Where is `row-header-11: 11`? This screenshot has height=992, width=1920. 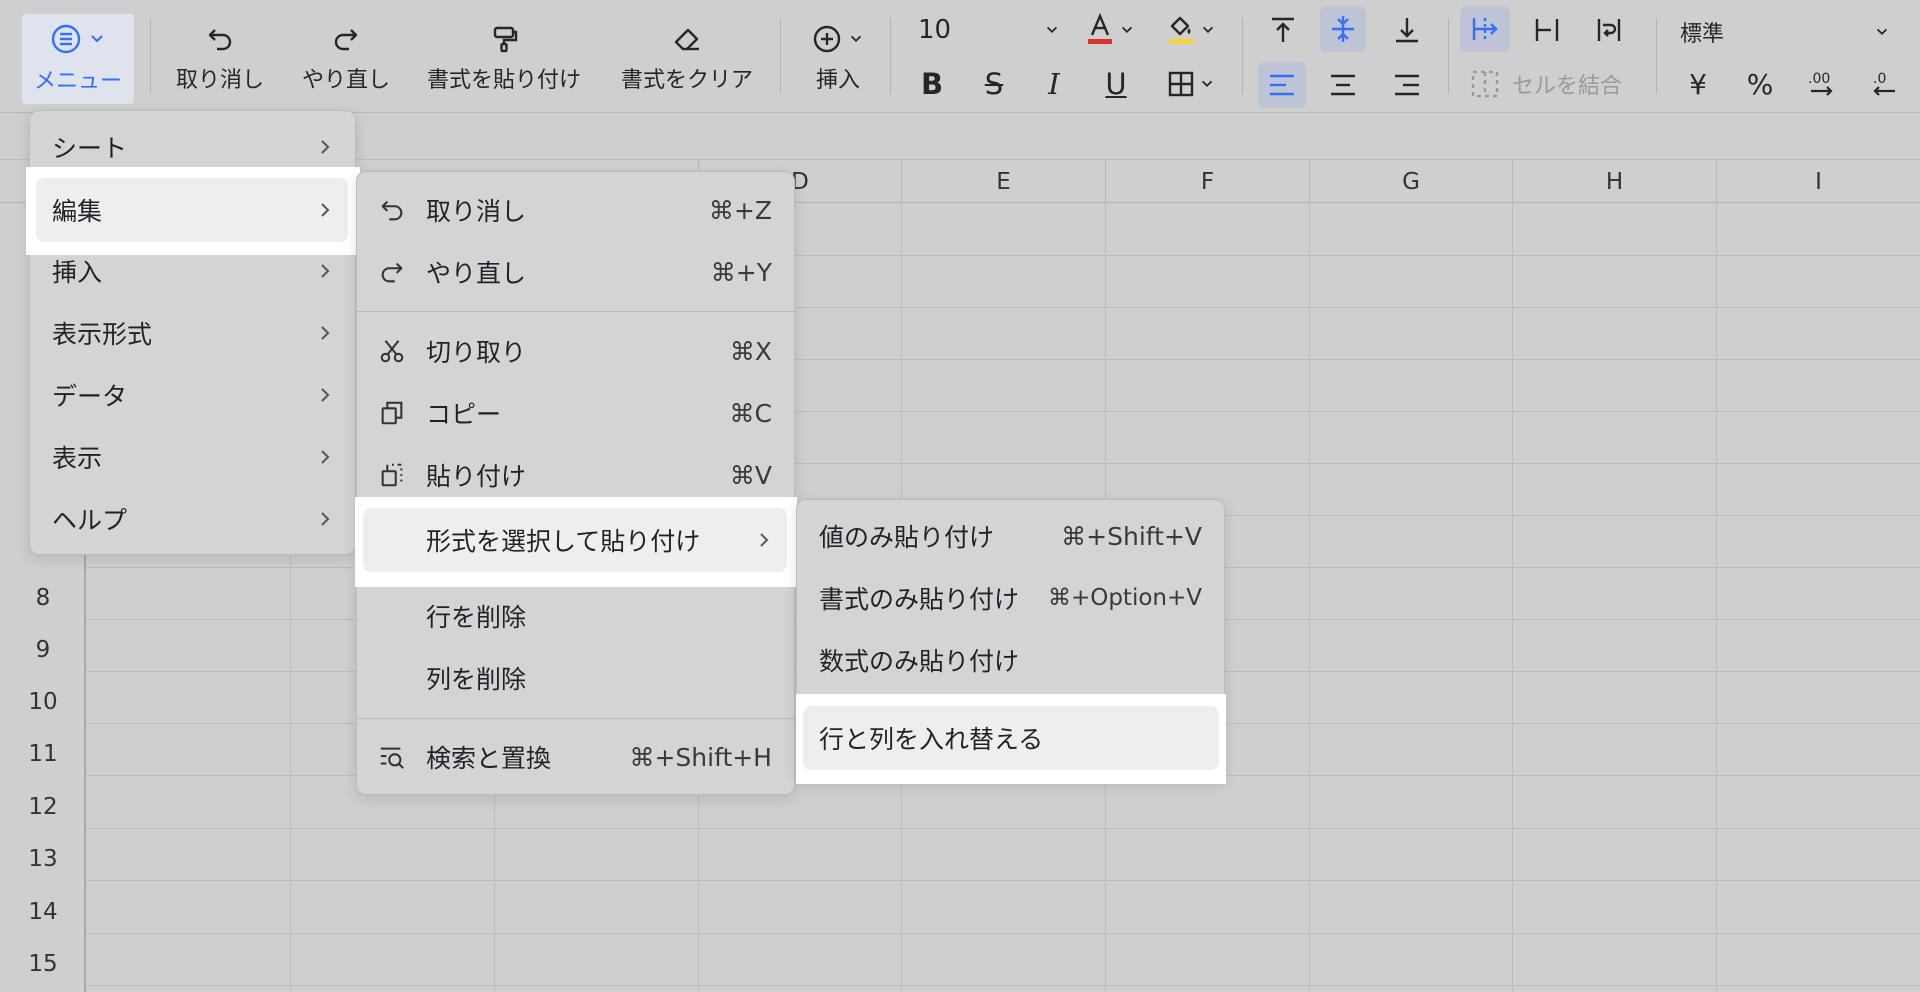
row-header-11: 11 is located at coordinates (43, 753).